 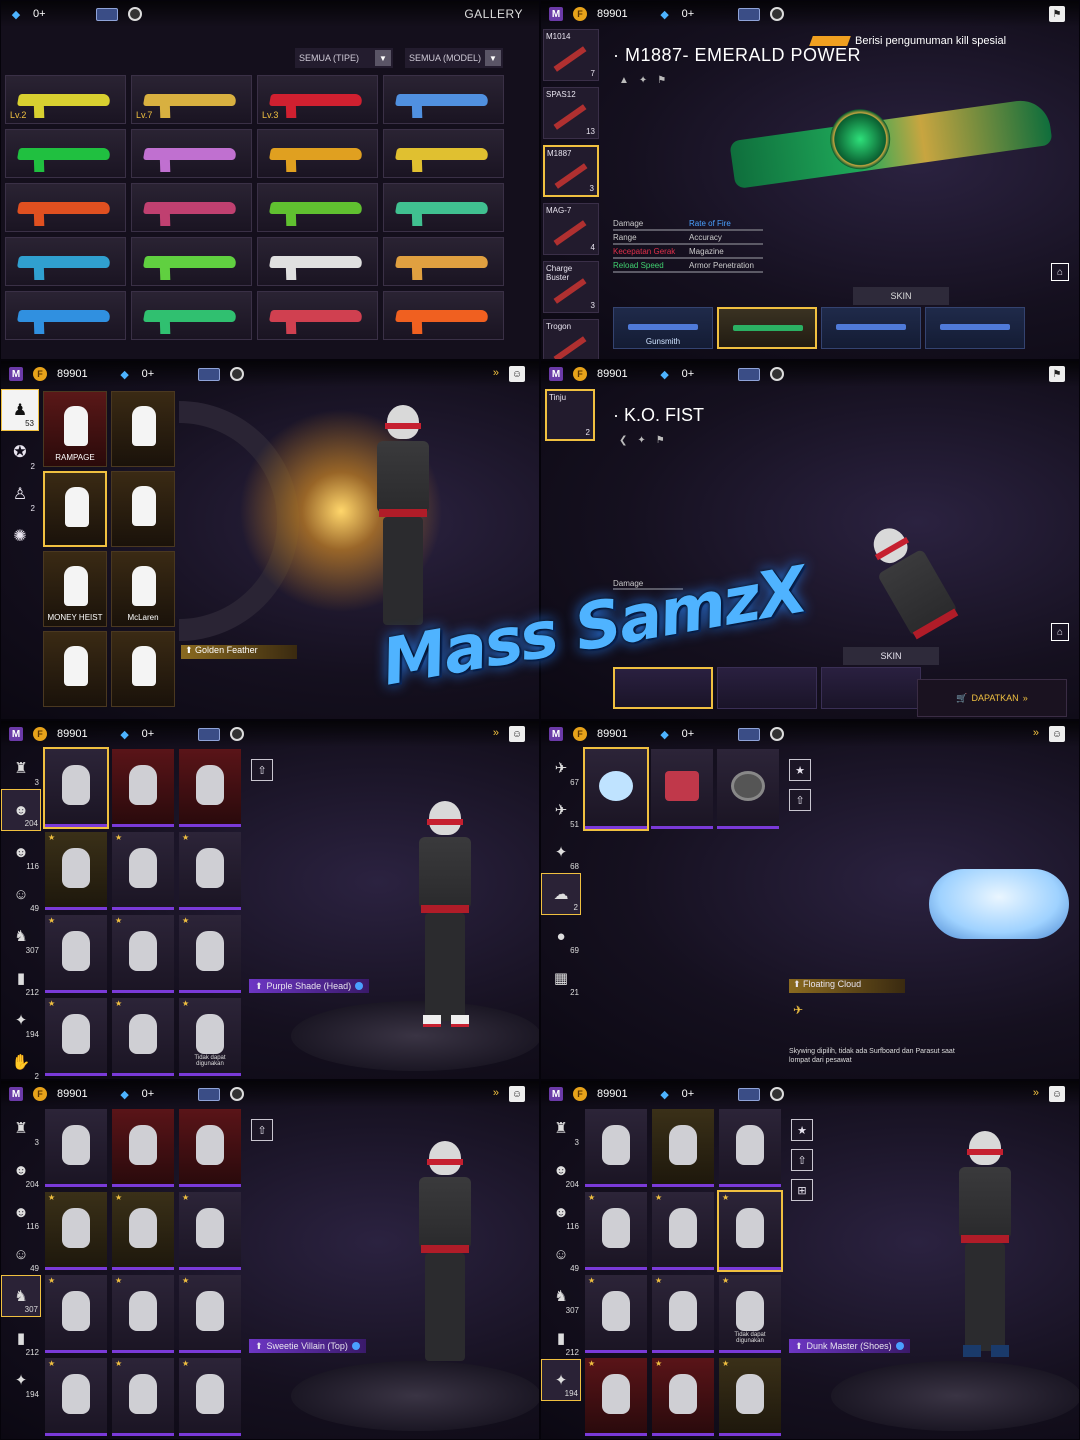 I want to click on tab-emote-dance: ♟ 53, so click(x=20, y=410).